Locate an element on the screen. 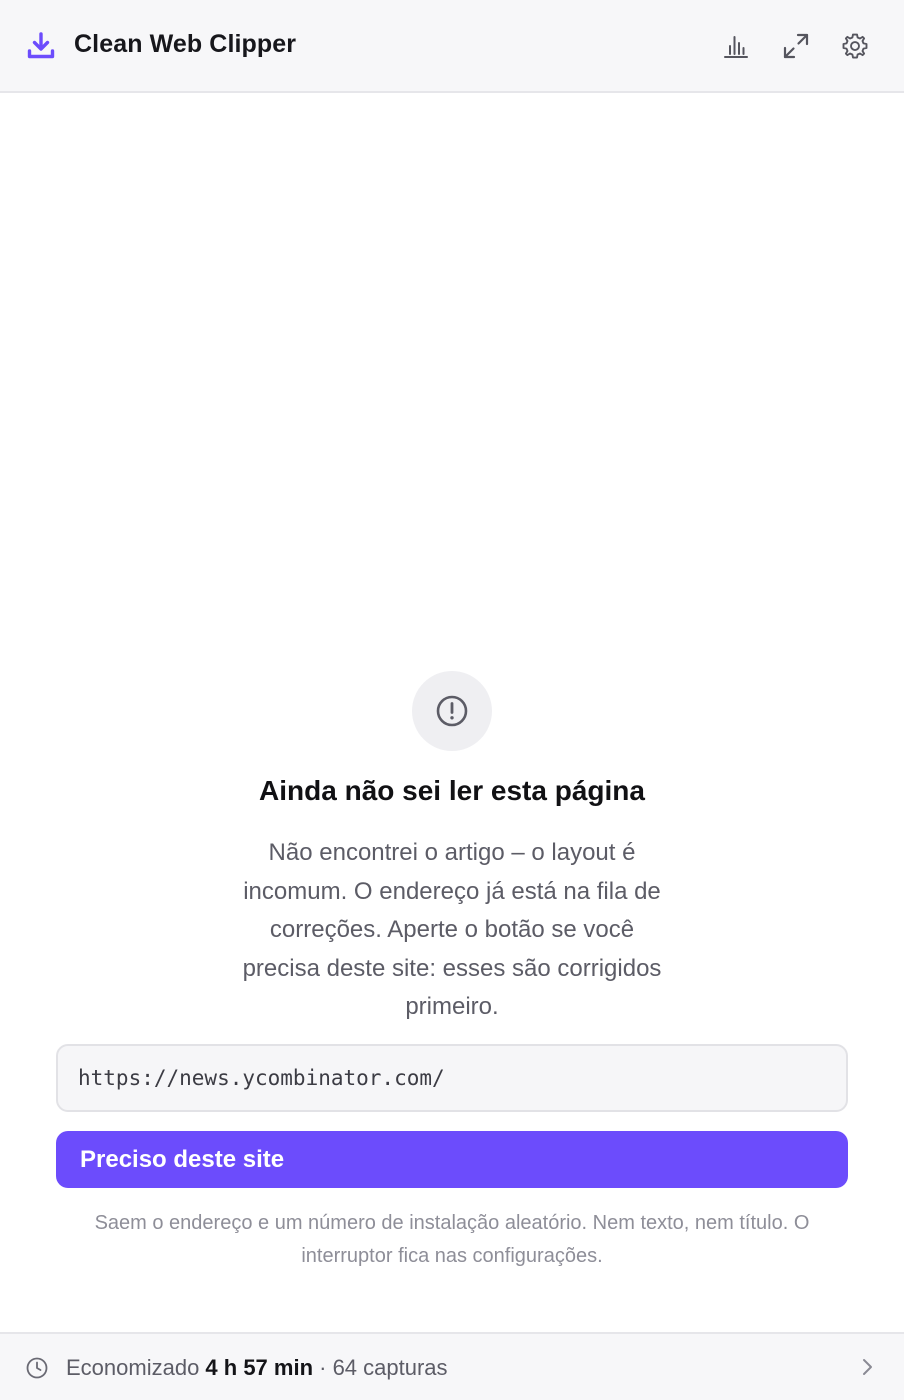 The image size is (904, 1400). bar-chart-icon is located at coordinates (736, 47).